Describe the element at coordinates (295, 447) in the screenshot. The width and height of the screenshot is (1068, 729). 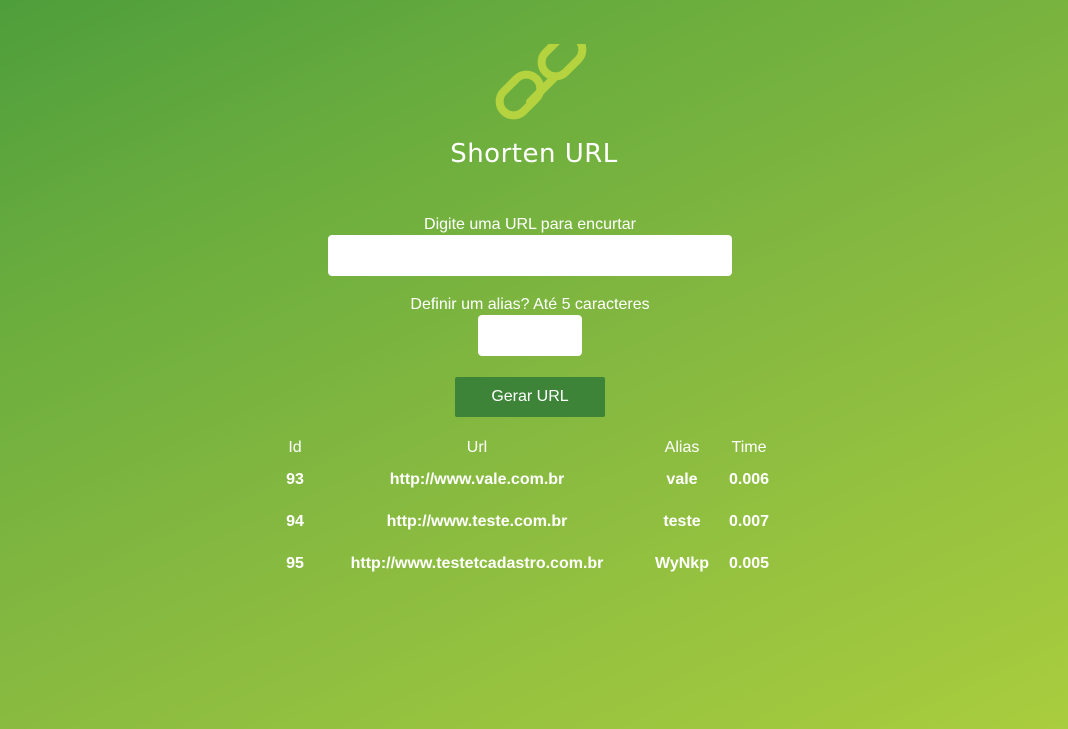
I see `header-id: Id` at that location.